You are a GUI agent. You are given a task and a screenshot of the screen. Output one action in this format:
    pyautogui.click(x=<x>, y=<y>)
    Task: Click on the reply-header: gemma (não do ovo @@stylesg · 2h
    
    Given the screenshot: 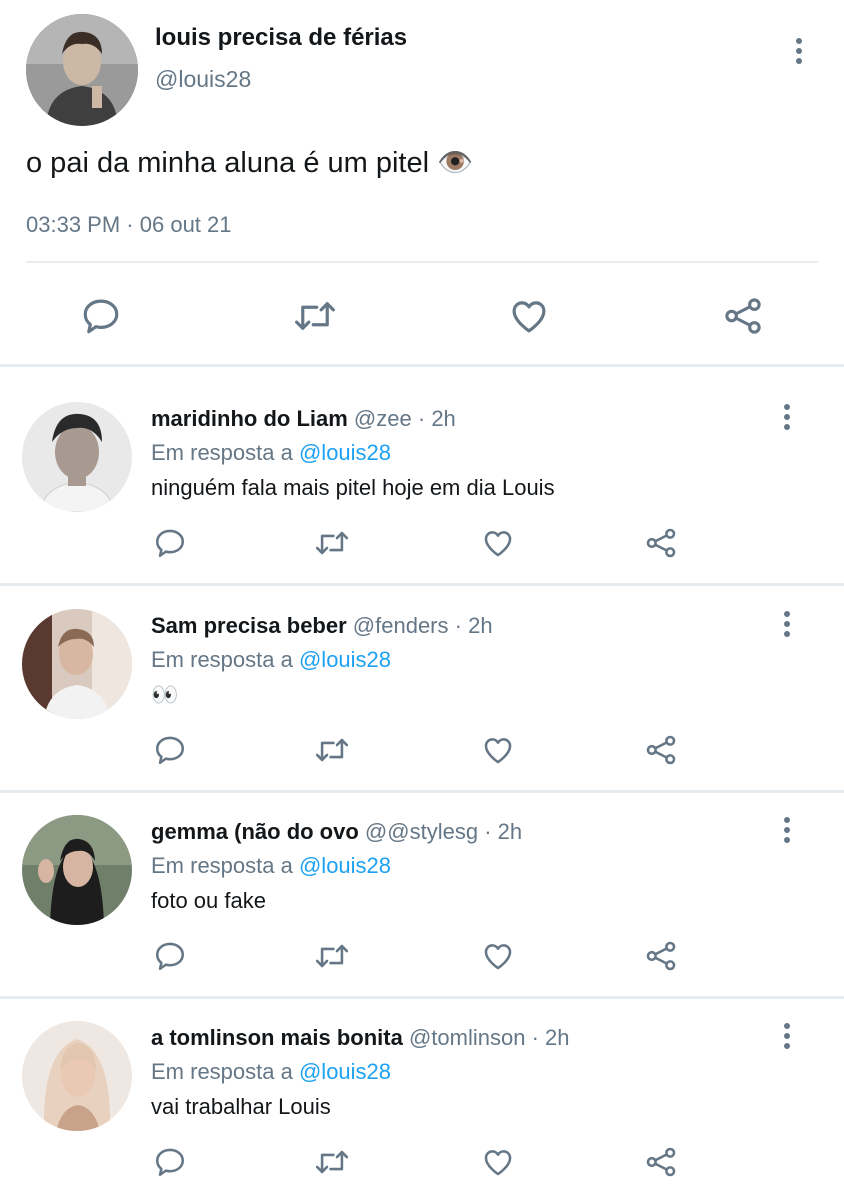 What is the action you would take?
    pyautogui.click(x=336, y=832)
    